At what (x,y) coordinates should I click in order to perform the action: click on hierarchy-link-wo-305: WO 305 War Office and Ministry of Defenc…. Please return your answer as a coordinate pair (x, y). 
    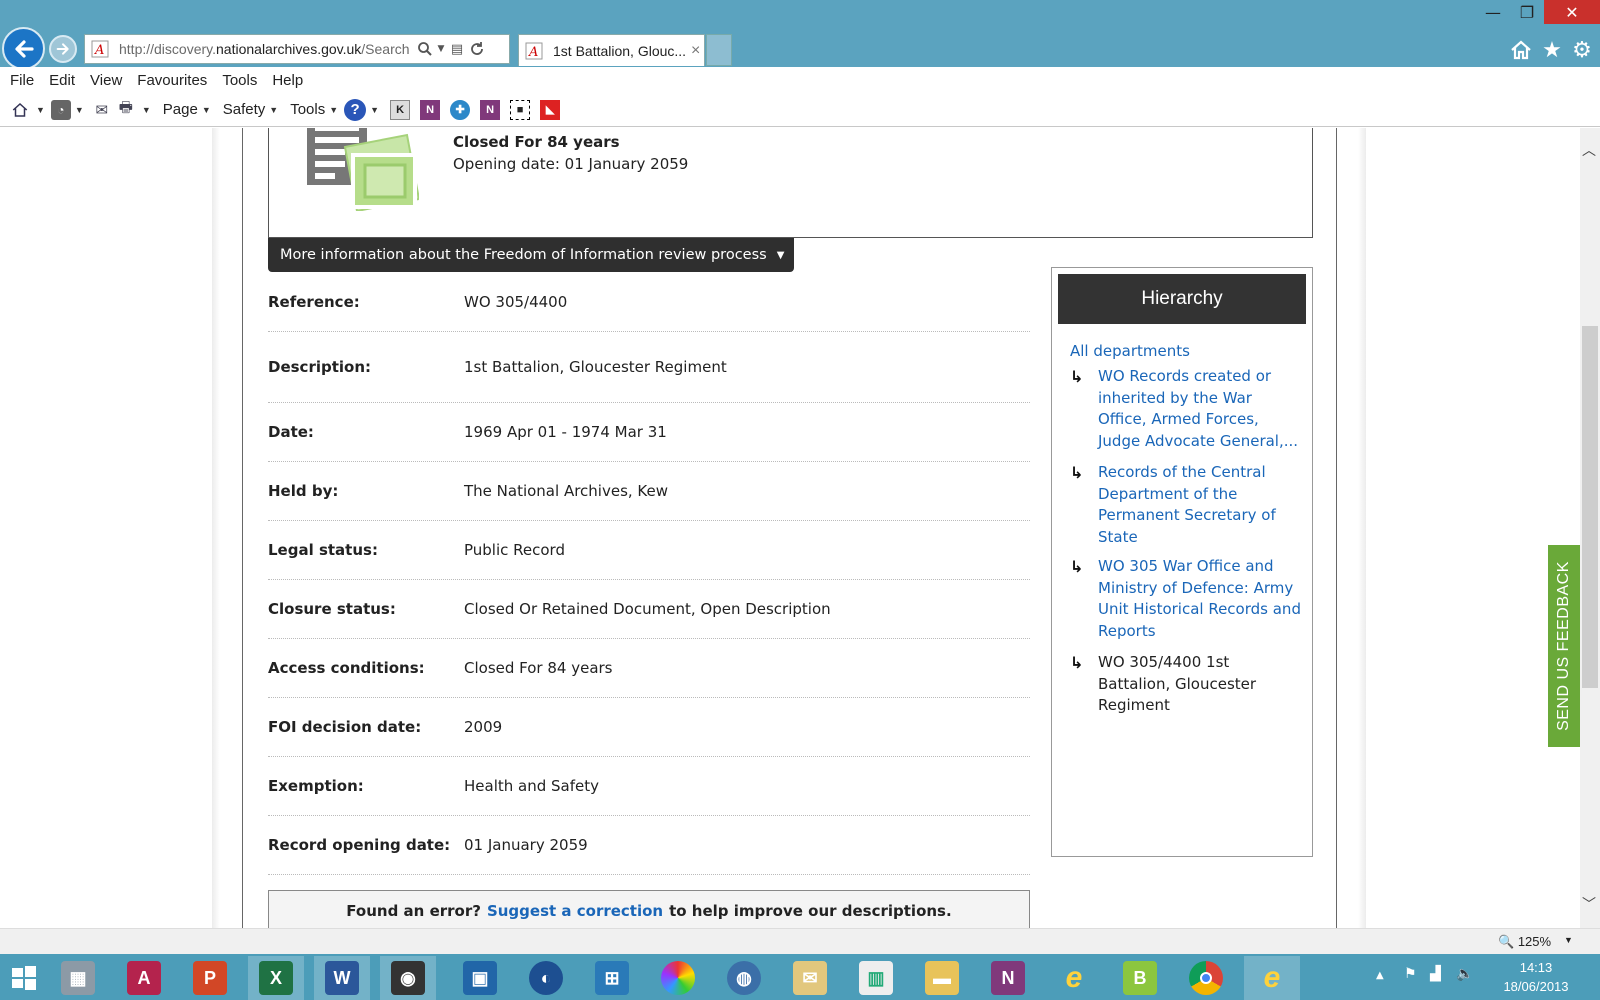
    Looking at the image, I should click on (1201, 599).